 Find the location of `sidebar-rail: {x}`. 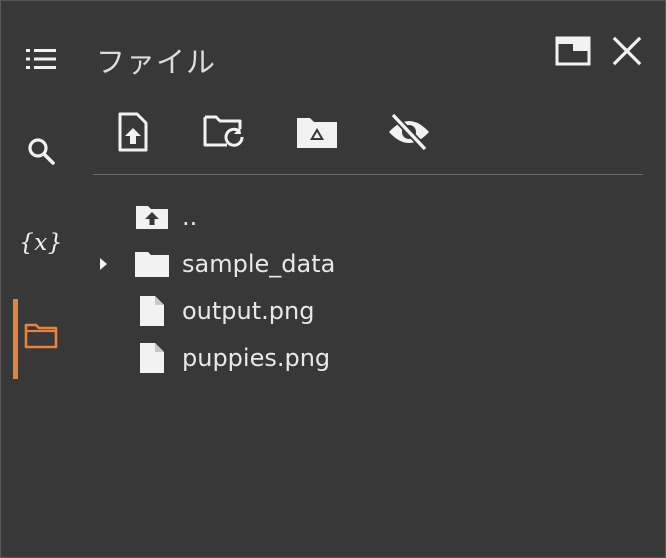

sidebar-rail: {x} is located at coordinates (42, 279).